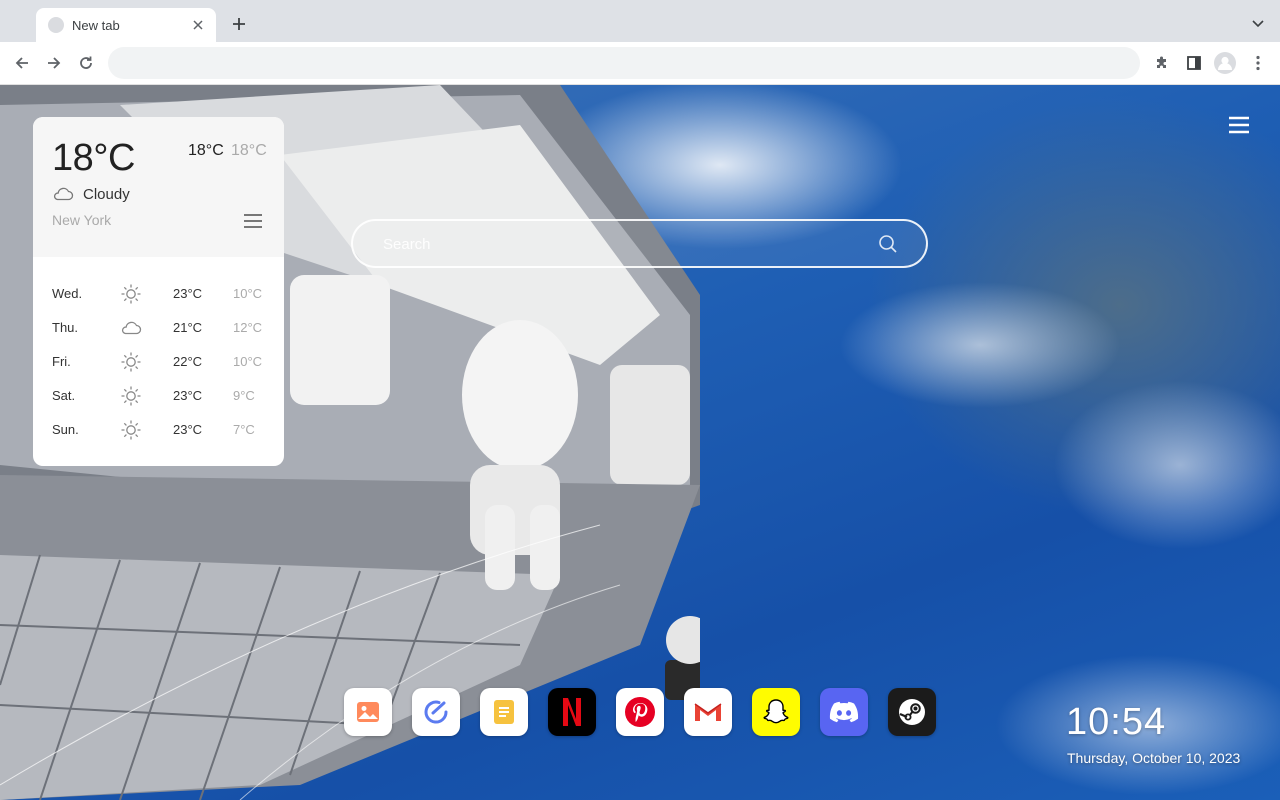 This screenshot has height=800, width=1280. I want to click on clock-time: 10:54, so click(1116, 722).